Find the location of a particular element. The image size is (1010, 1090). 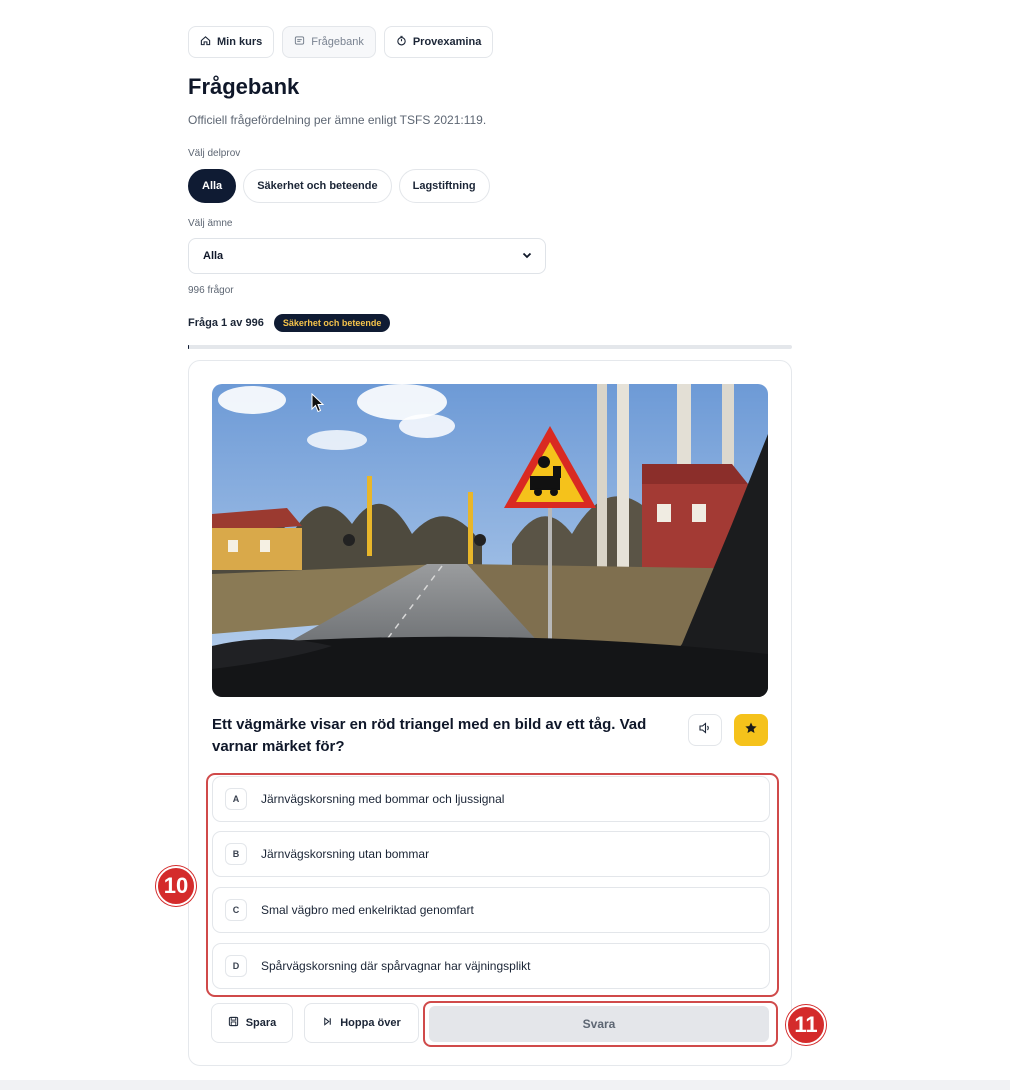

subject-select-value: Alla is located at coordinates (213, 256).